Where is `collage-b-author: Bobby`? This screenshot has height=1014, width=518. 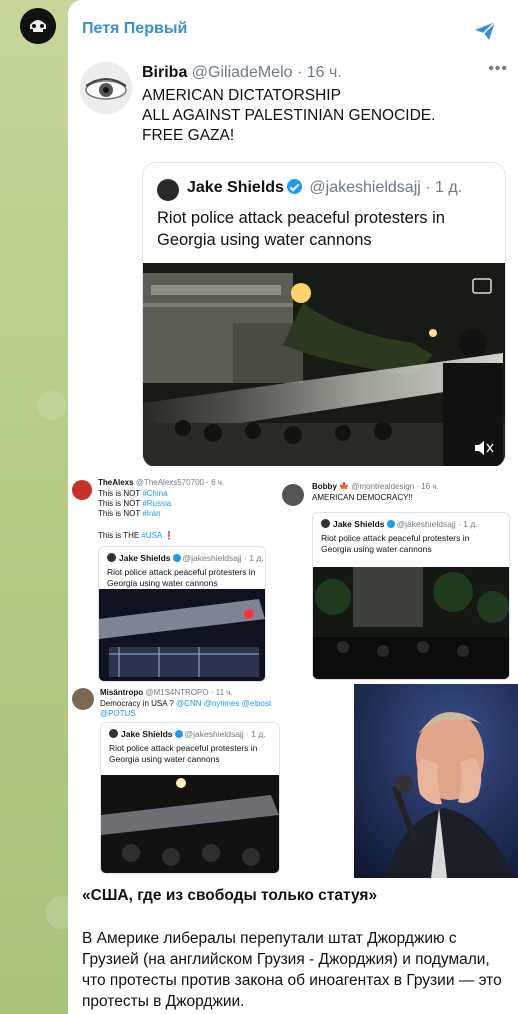
collage-b-author: Bobby is located at coordinates (324, 486).